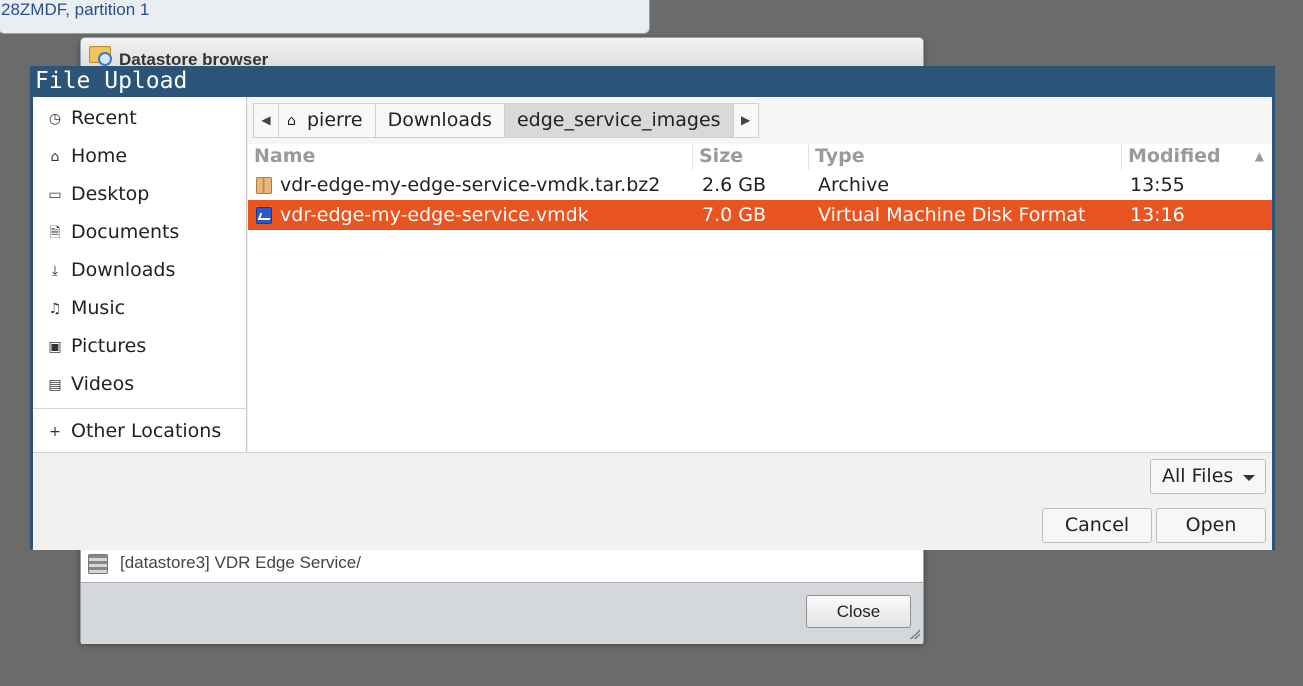  What do you see at coordinates (100, 56) in the screenshot?
I see `folder-search-icon` at bounding box center [100, 56].